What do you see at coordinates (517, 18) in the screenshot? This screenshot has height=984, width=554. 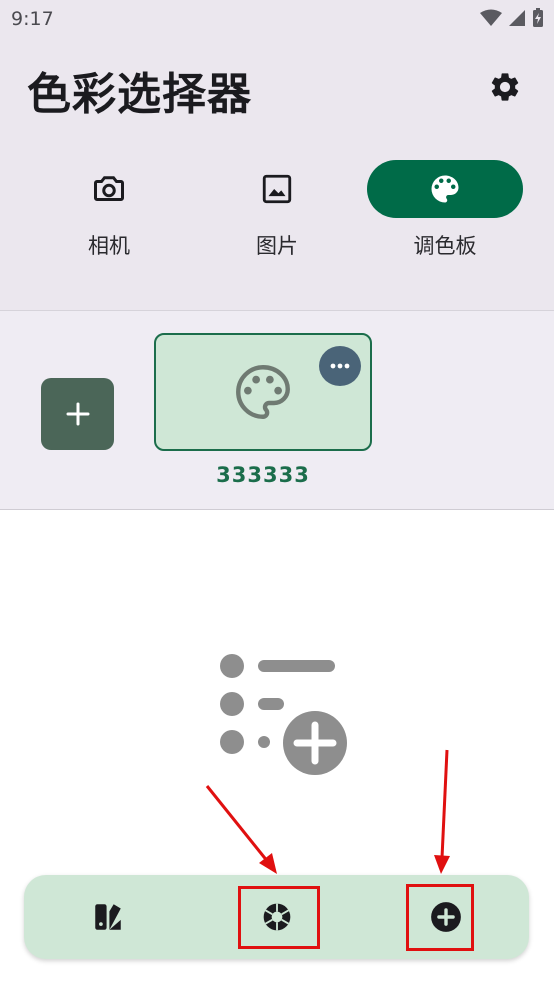 I see `signal-icon` at bounding box center [517, 18].